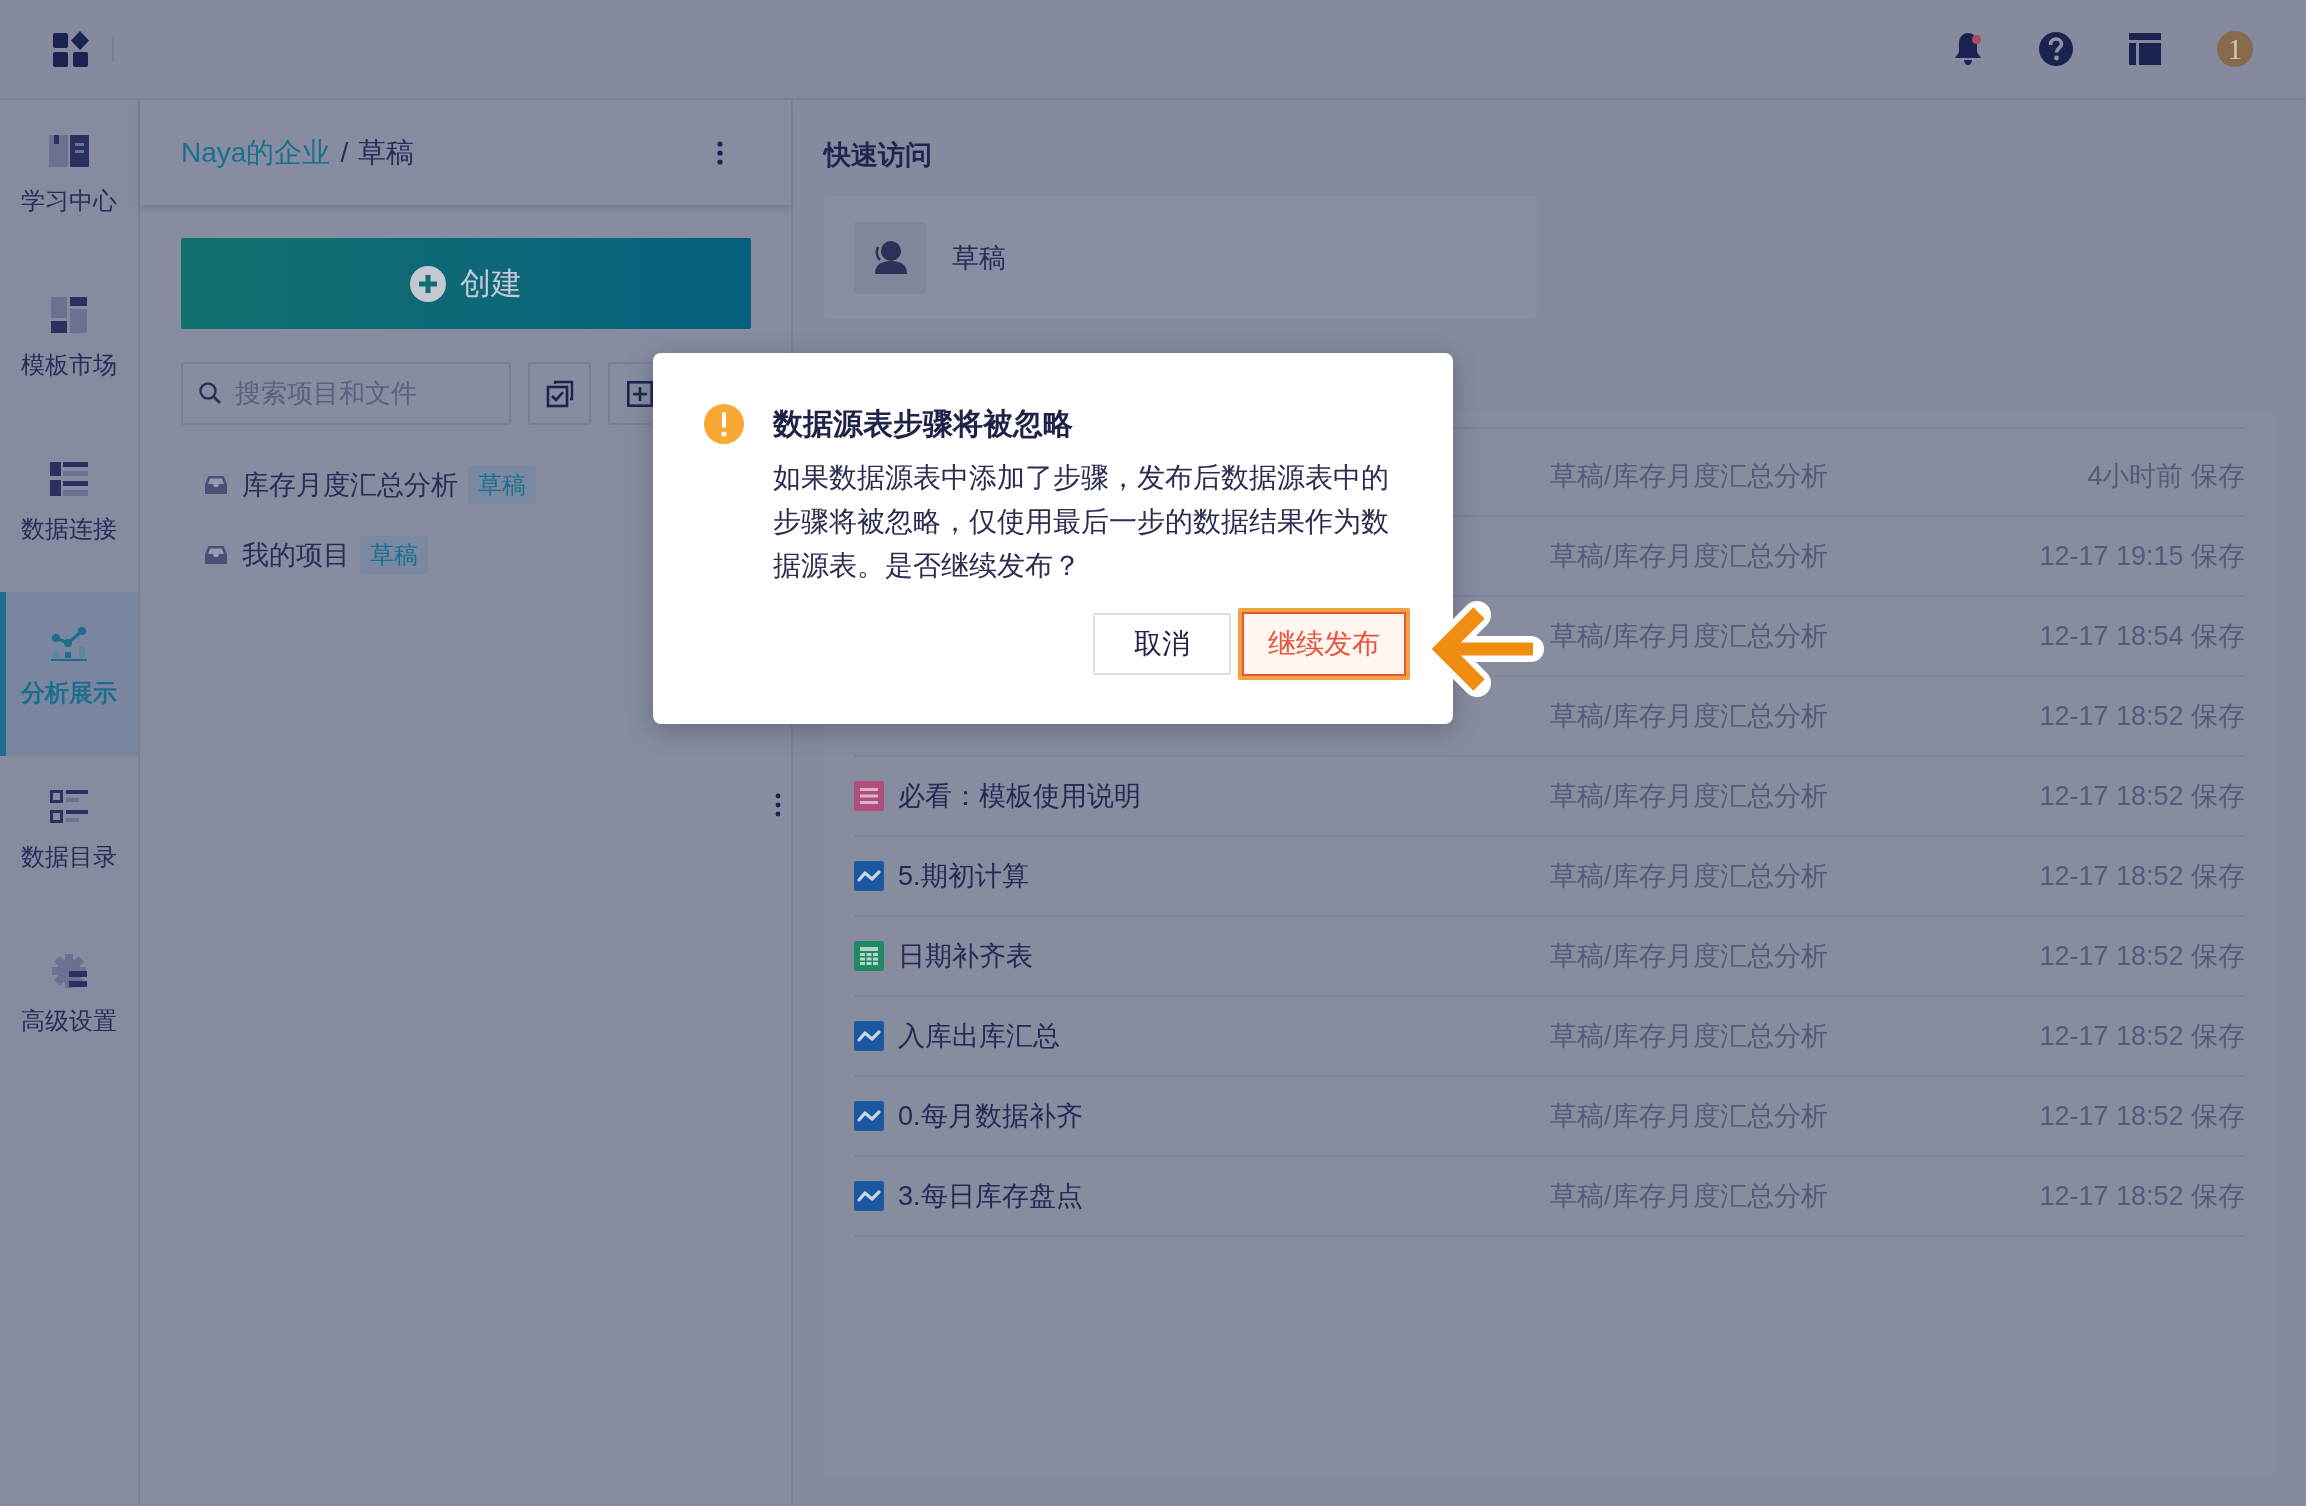 The image size is (2306, 1506). I want to click on nav-item: 学习中心, so click(69, 182).